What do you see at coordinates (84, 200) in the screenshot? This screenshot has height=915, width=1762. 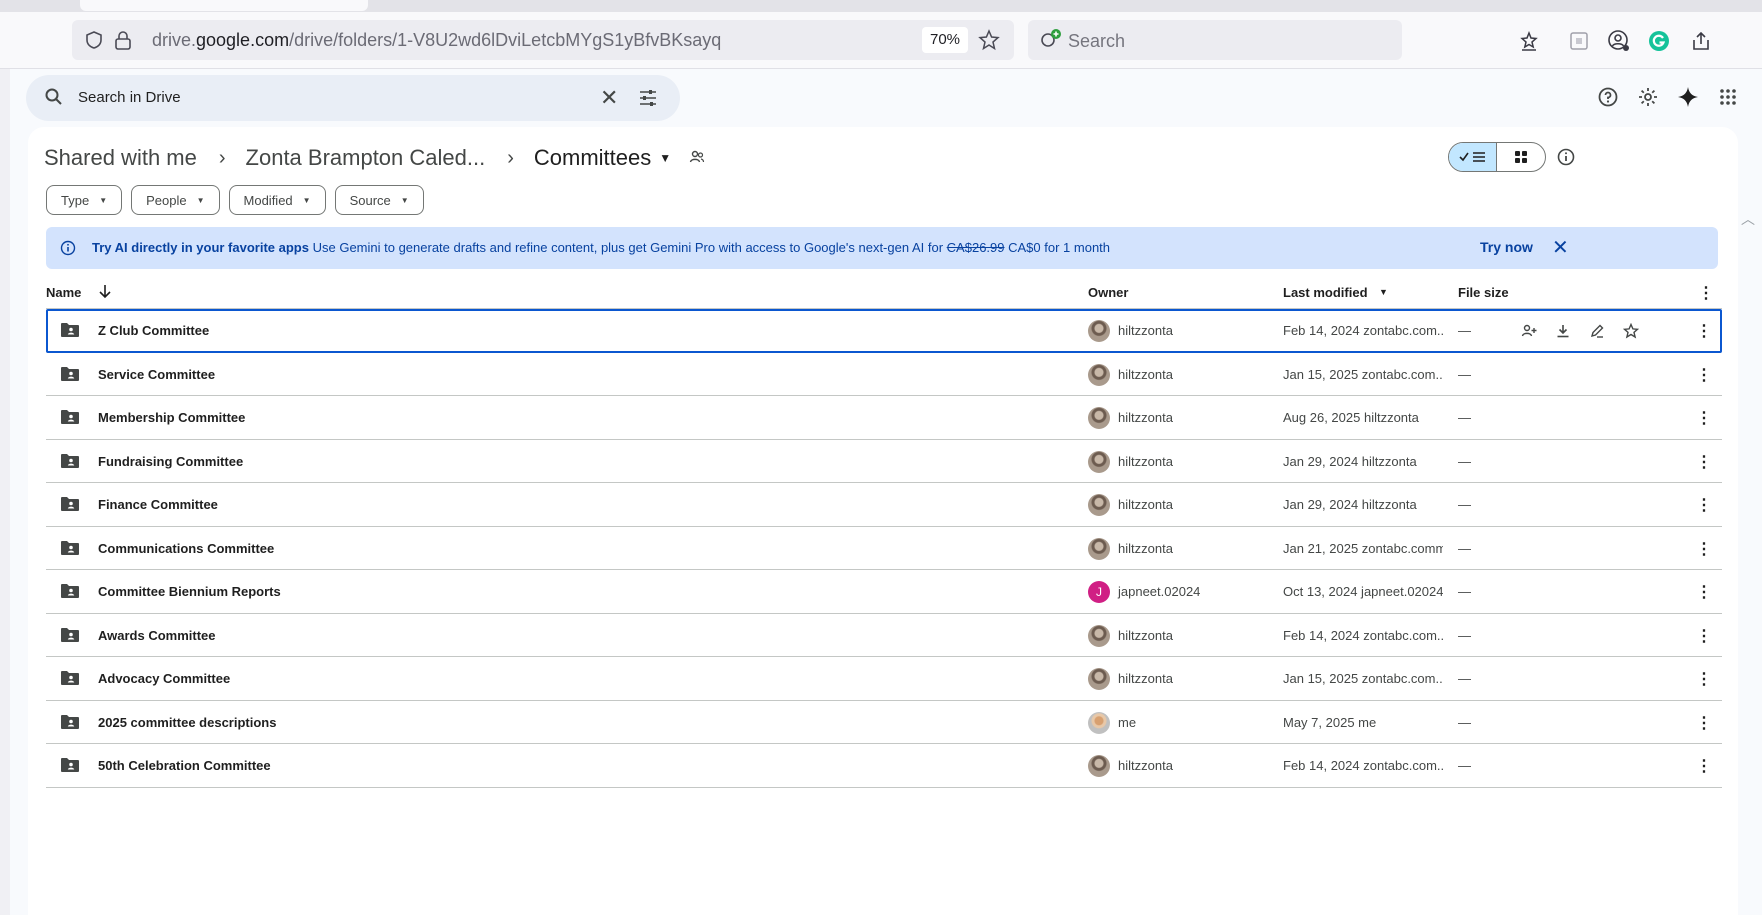 I see `filter-type: Type ▼` at bounding box center [84, 200].